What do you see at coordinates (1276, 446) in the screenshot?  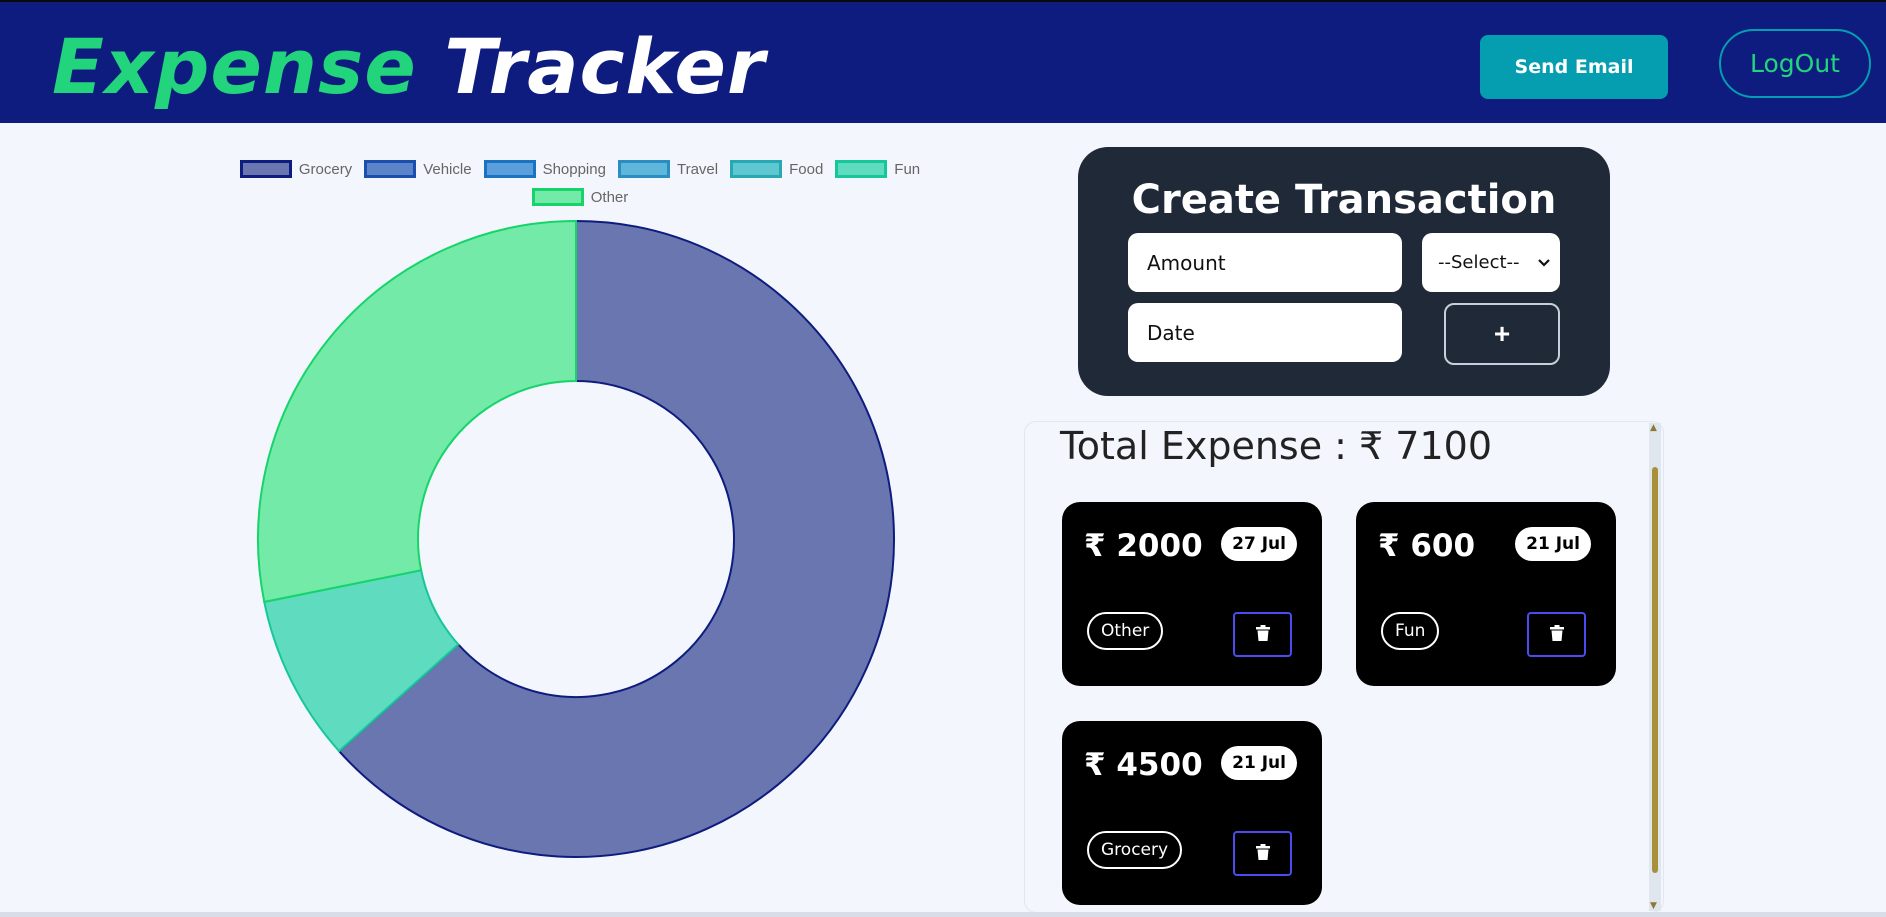 I see `total-expense: Total Expense : ₹ 7100` at bounding box center [1276, 446].